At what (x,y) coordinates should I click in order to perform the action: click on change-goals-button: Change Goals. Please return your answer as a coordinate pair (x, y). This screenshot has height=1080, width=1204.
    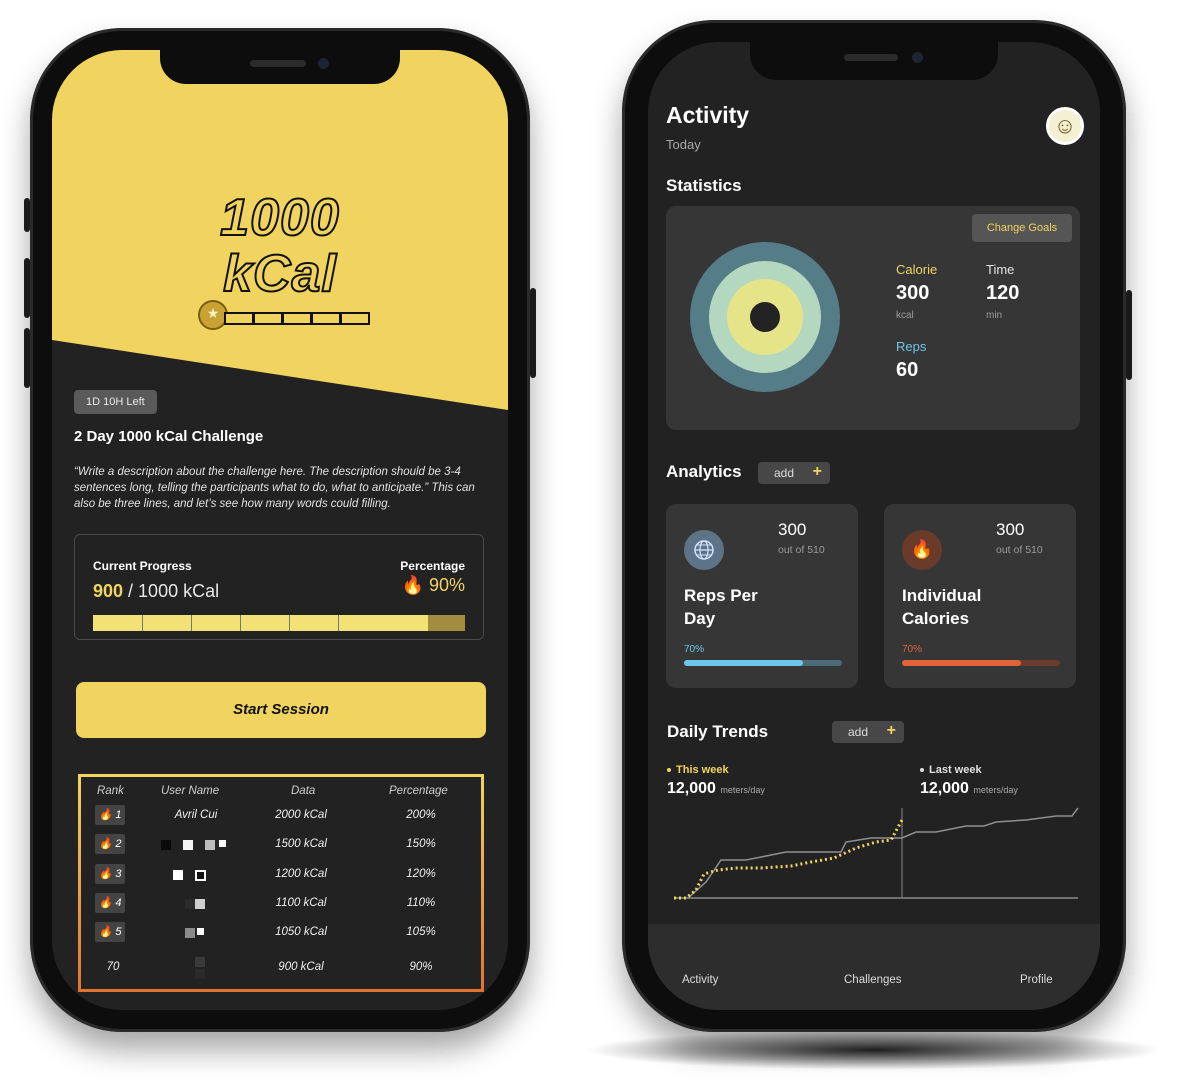
    Looking at the image, I should click on (1022, 228).